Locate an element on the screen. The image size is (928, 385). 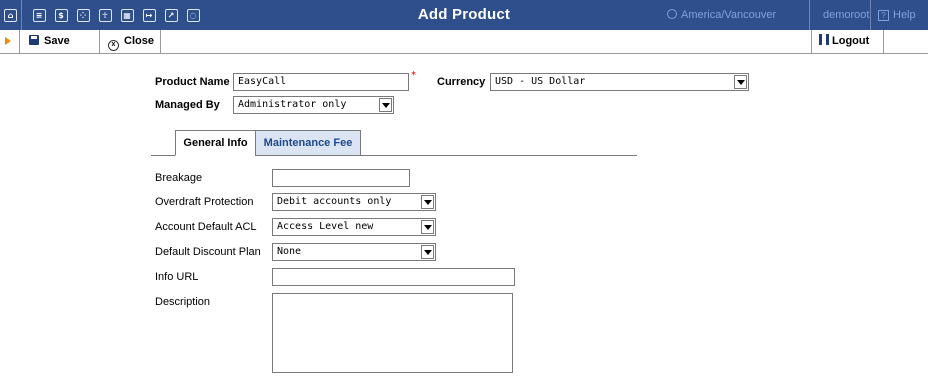
table-icon: ▦ is located at coordinates (127, 15).